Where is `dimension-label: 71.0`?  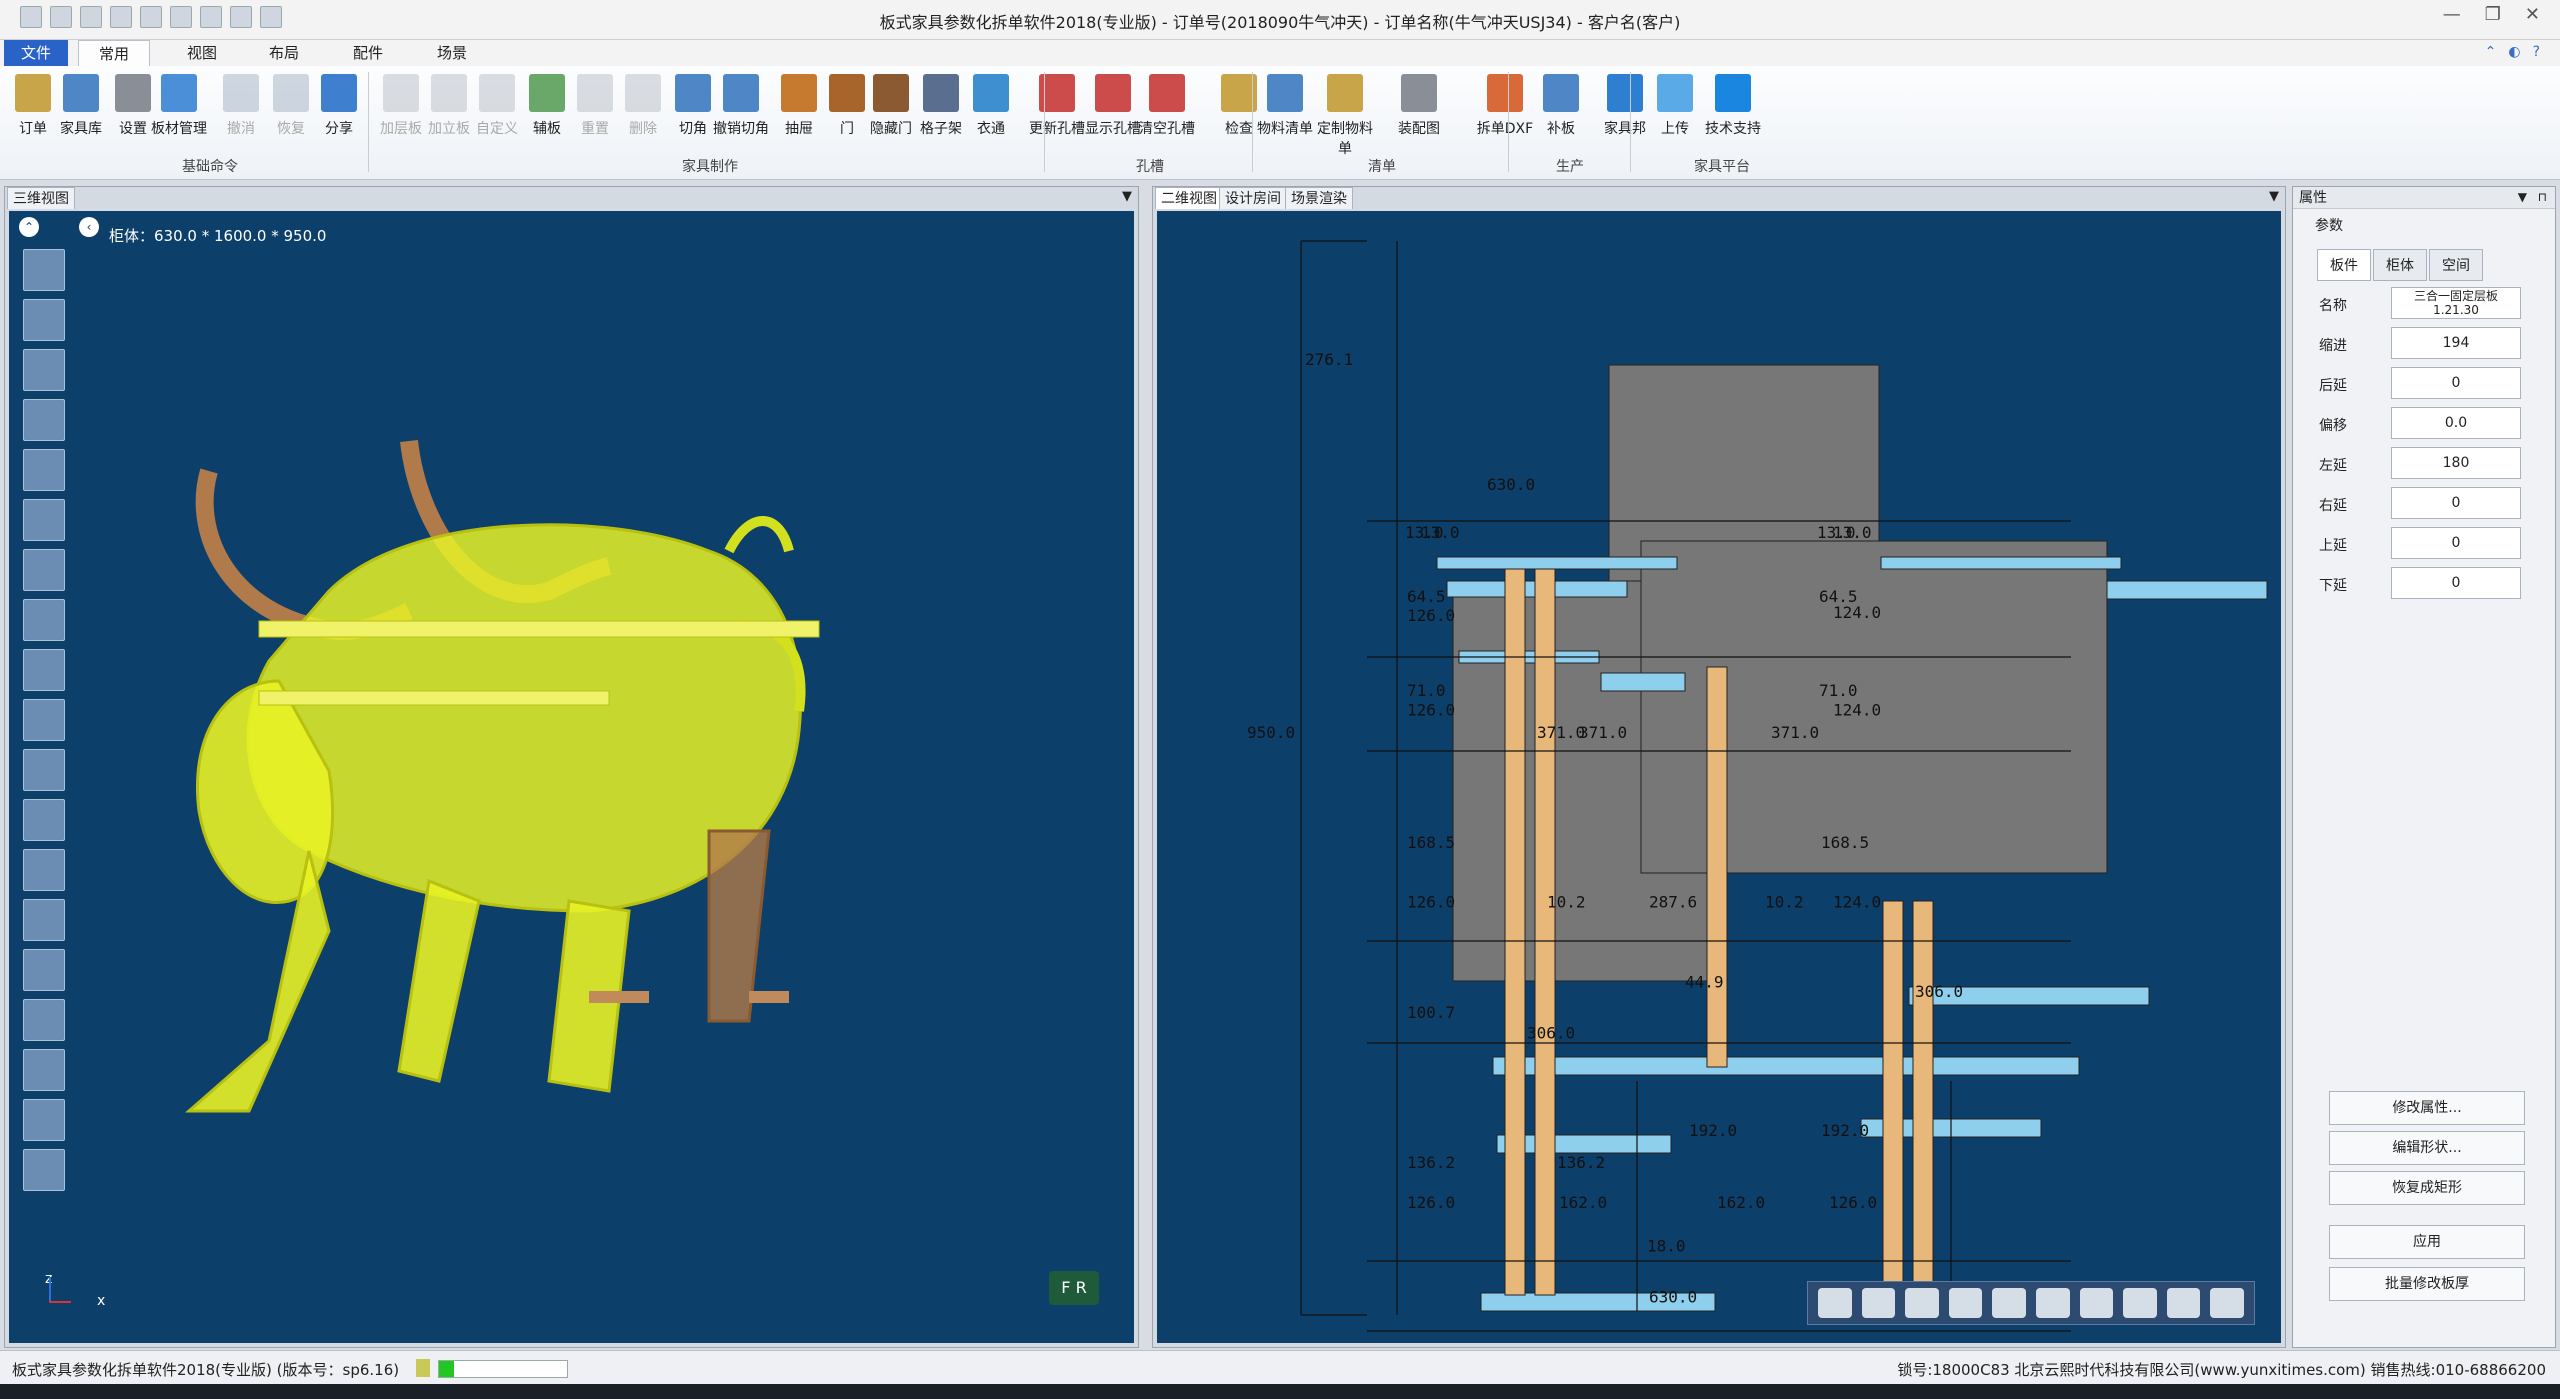
dimension-label: 71.0 is located at coordinates (1426, 690).